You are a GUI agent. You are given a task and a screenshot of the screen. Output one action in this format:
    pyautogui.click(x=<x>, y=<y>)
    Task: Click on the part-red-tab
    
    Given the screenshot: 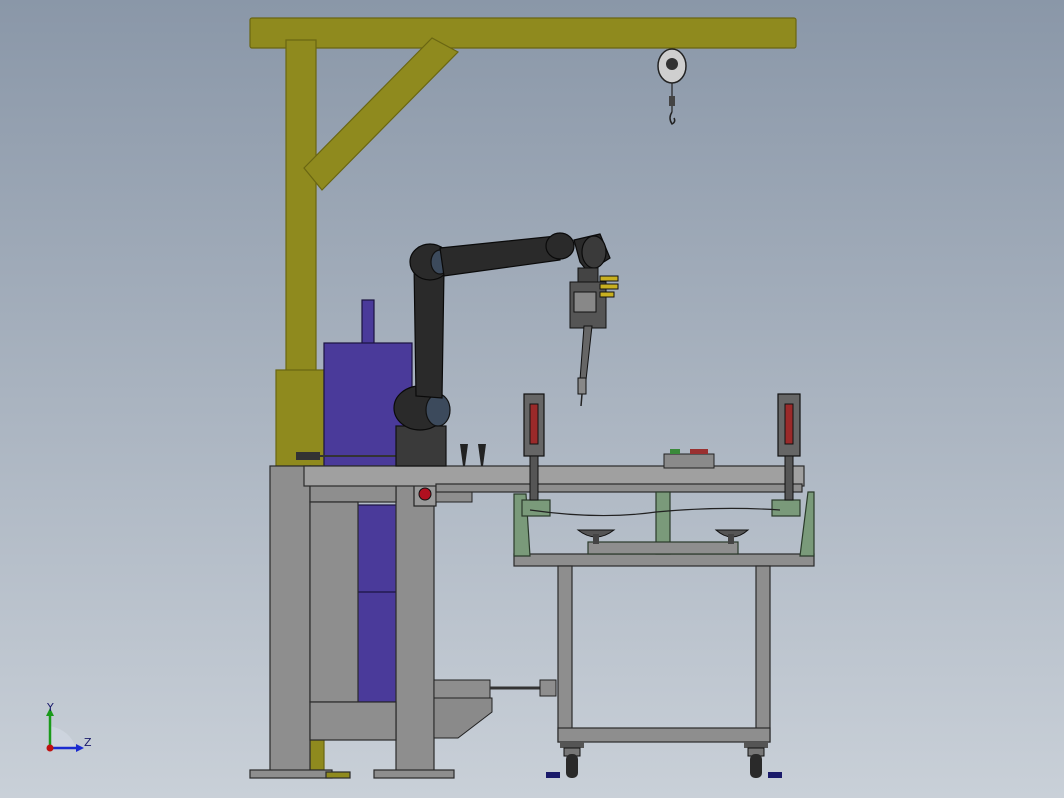 What is the action you would take?
    pyautogui.click(x=699, y=451)
    